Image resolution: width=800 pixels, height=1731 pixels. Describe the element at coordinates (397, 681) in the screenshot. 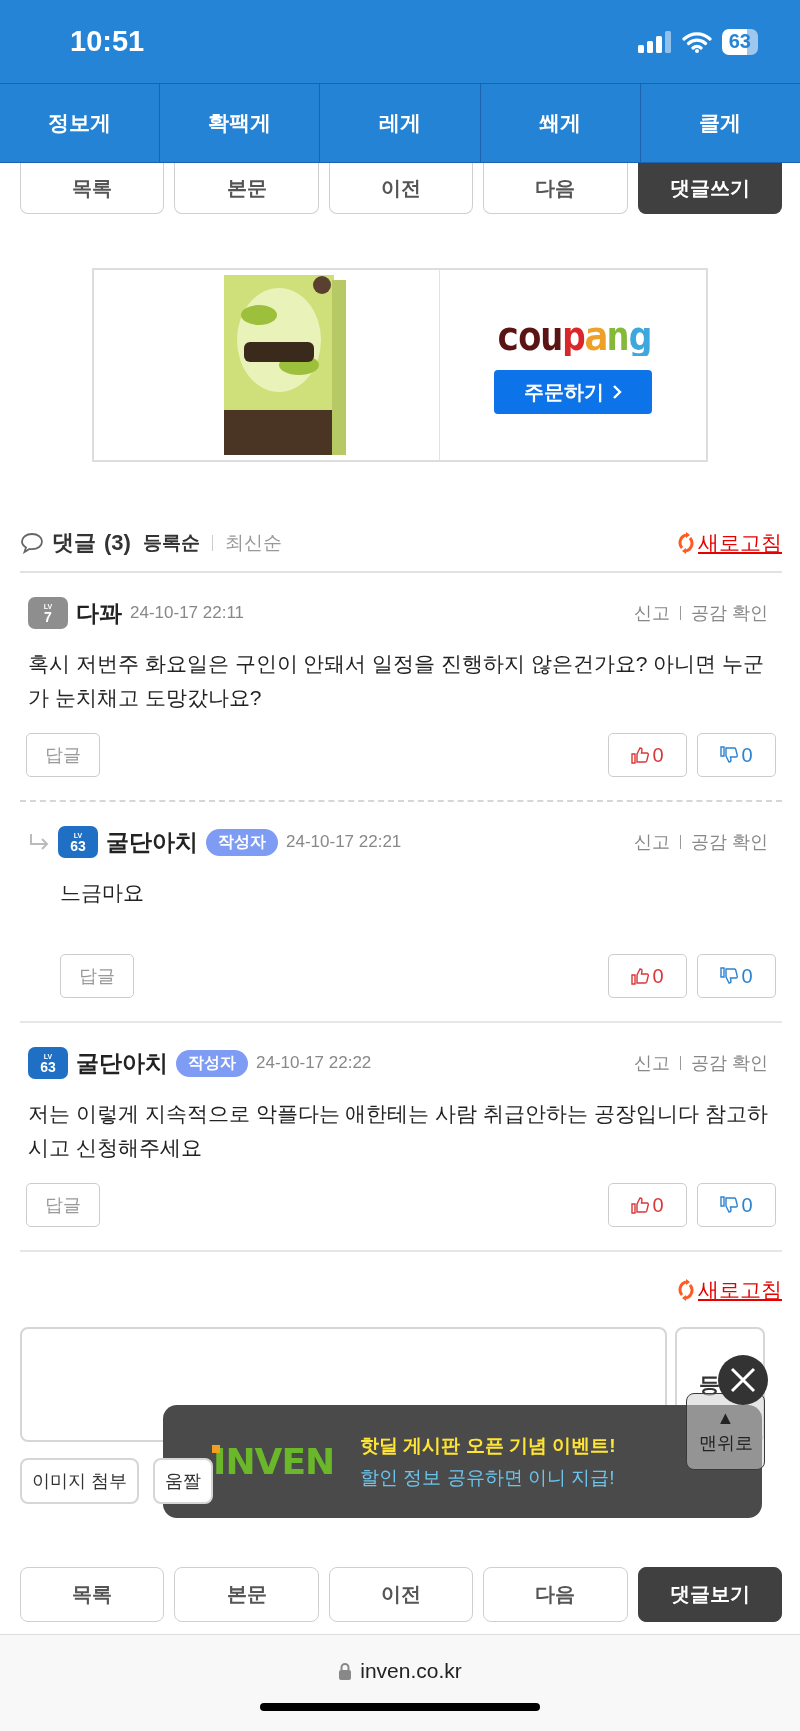

I see `comment-text: 혹시 저번주 화요일은 구인이 안돼서 일정을 진행하지 않은건가요? 아니면 누군가 눈치채고 도망갔나요?` at that location.